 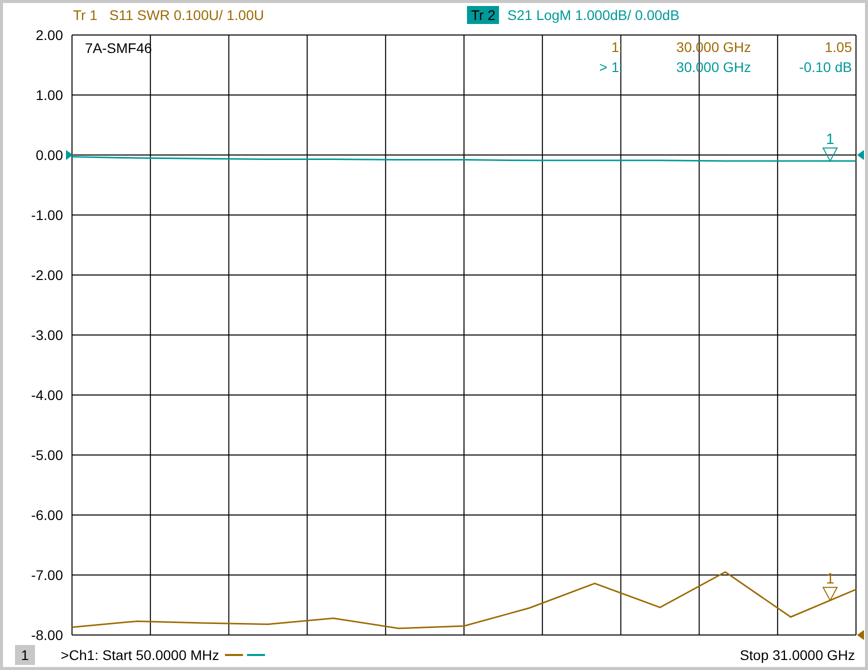 What do you see at coordinates (47, 575) in the screenshot?
I see `tick-label: -7.00` at bounding box center [47, 575].